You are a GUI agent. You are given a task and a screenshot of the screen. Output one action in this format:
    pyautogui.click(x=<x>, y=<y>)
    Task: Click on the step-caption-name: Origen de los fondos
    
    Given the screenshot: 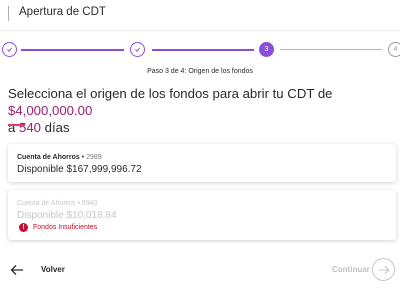 What is the action you would take?
    pyautogui.click(x=220, y=71)
    